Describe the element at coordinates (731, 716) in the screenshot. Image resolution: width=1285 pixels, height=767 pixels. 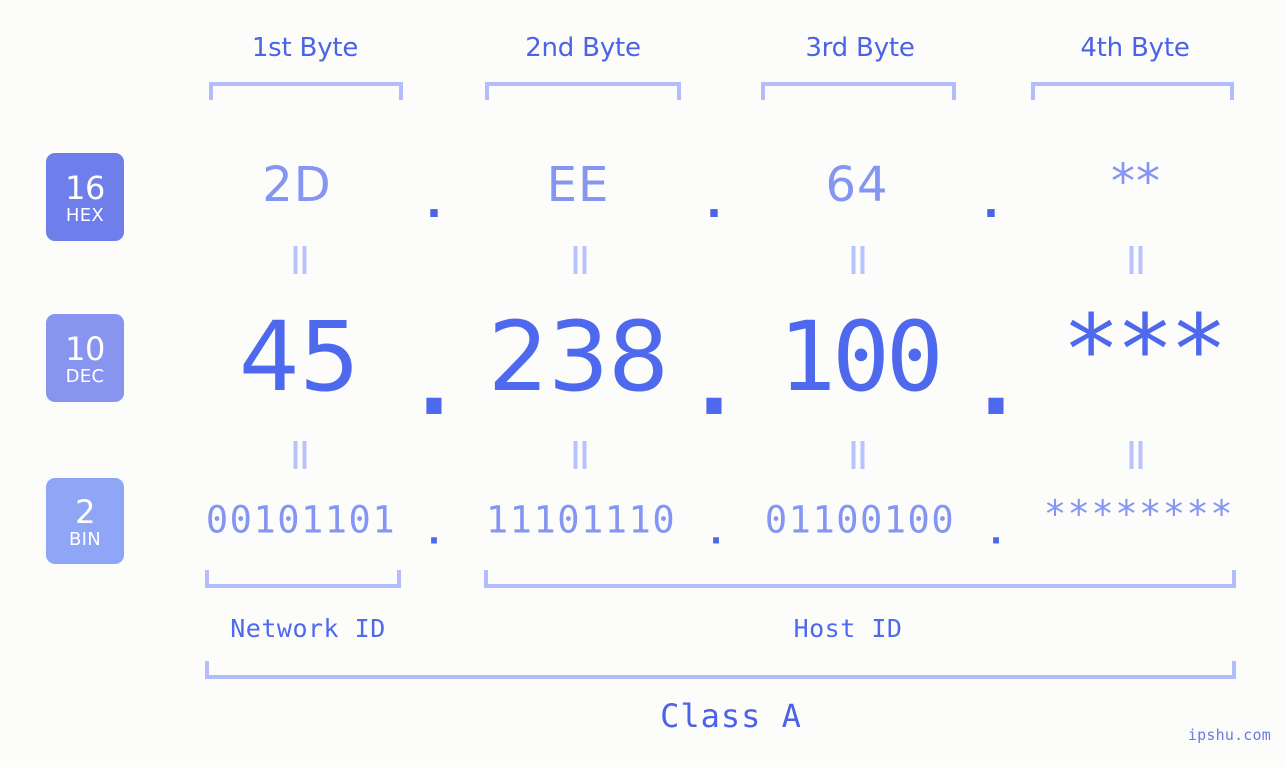
I see `class-label: Class A` at that location.